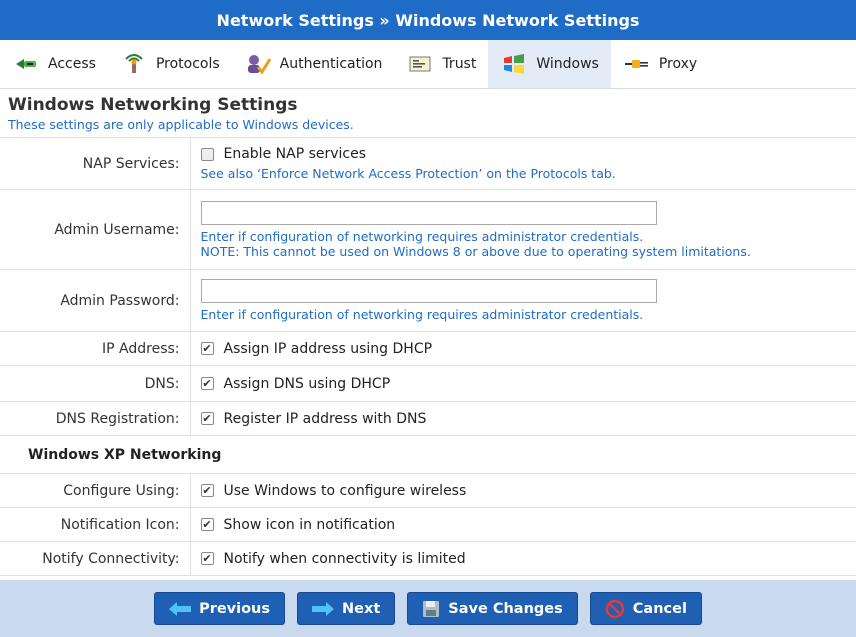  Describe the element at coordinates (134, 64) in the screenshot. I see `protocols-icon` at that location.